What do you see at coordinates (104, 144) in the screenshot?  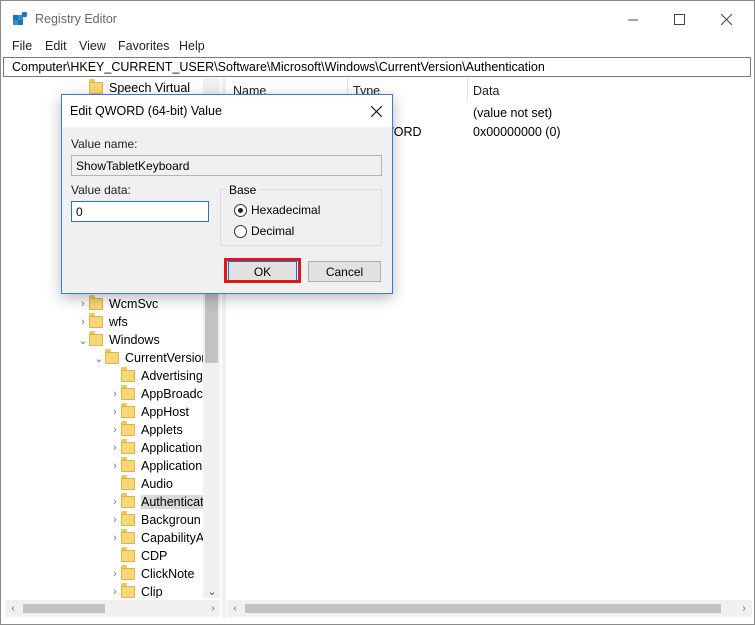 I see `value-name-label: Value name:` at bounding box center [104, 144].